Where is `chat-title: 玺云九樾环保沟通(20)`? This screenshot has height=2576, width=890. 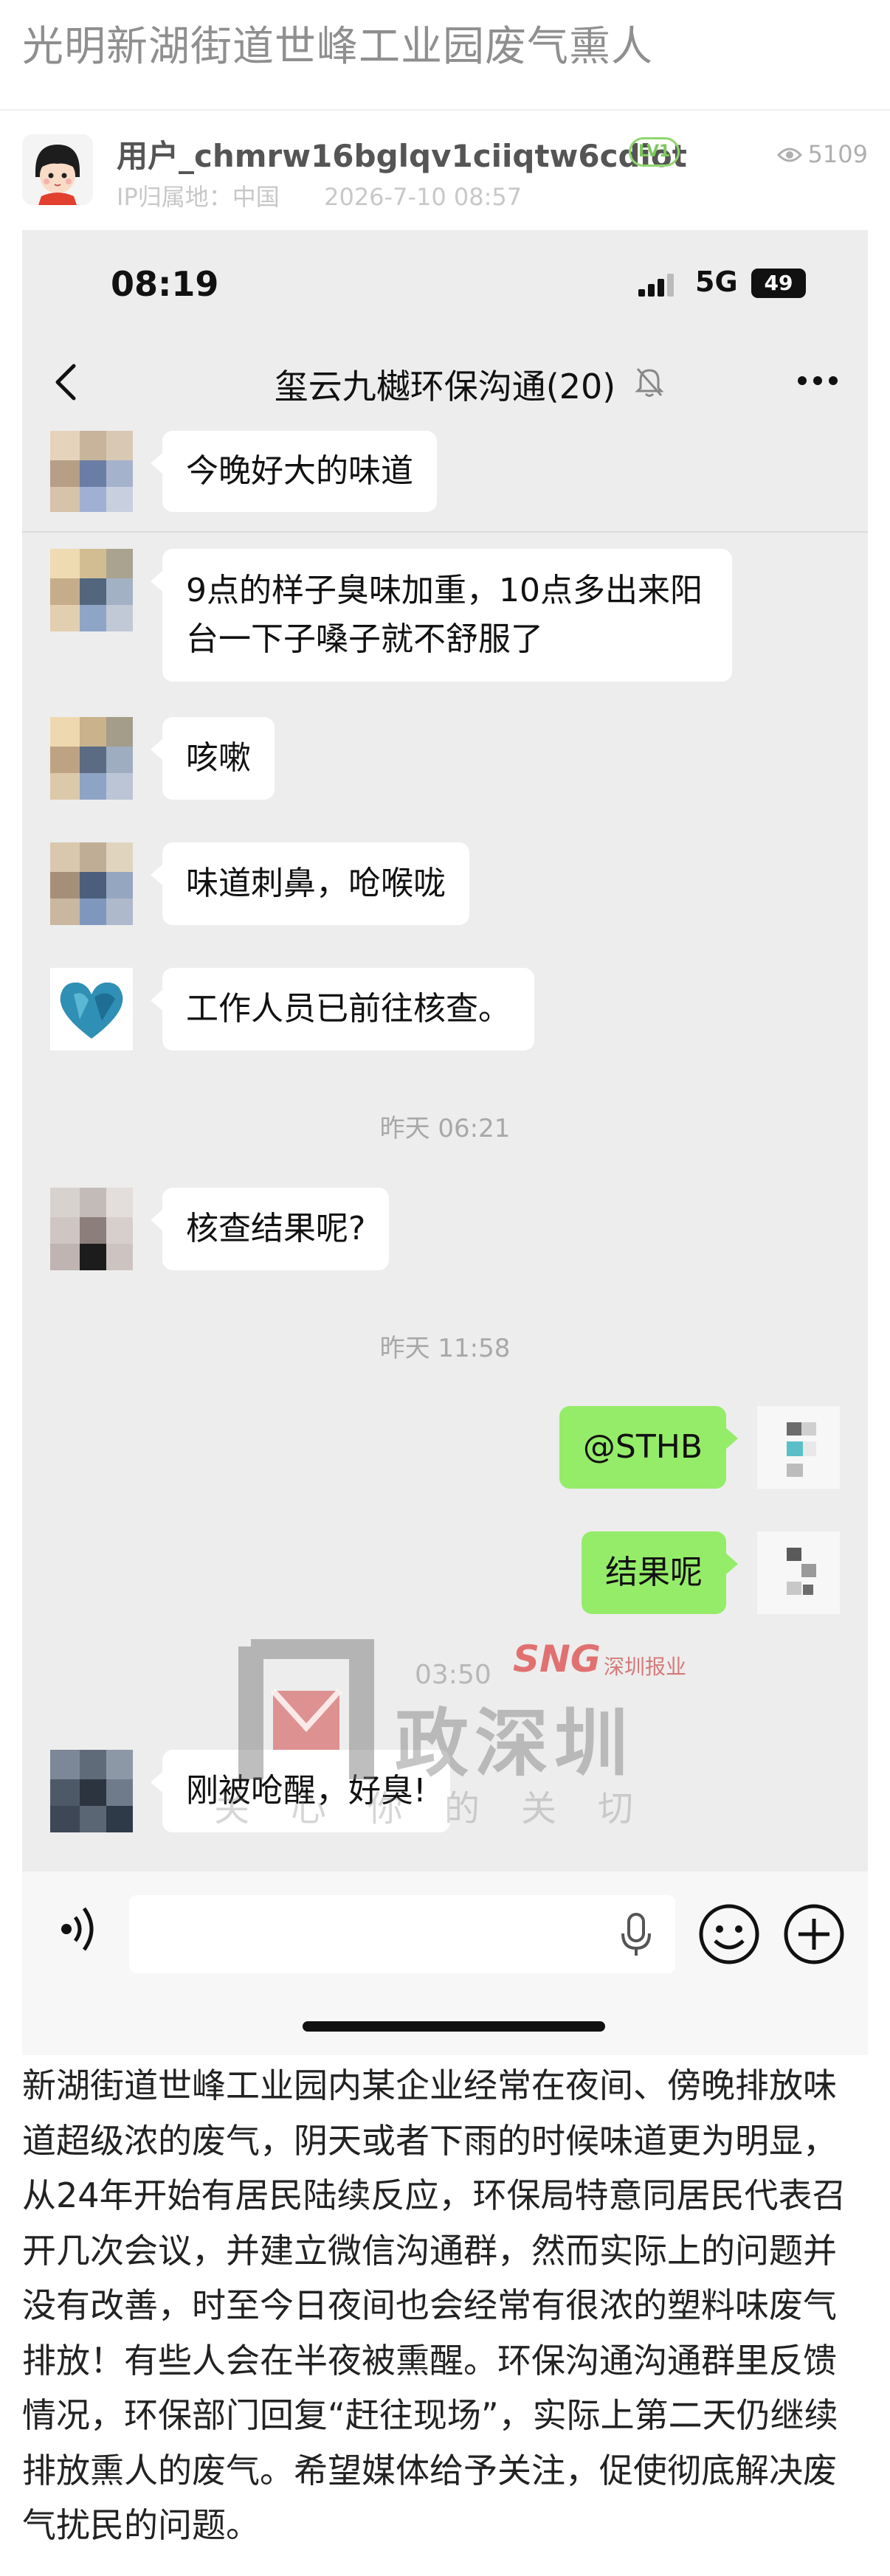
chat-title: 玺云九樾环保沟通(20) is located at coordinates (445, 386).